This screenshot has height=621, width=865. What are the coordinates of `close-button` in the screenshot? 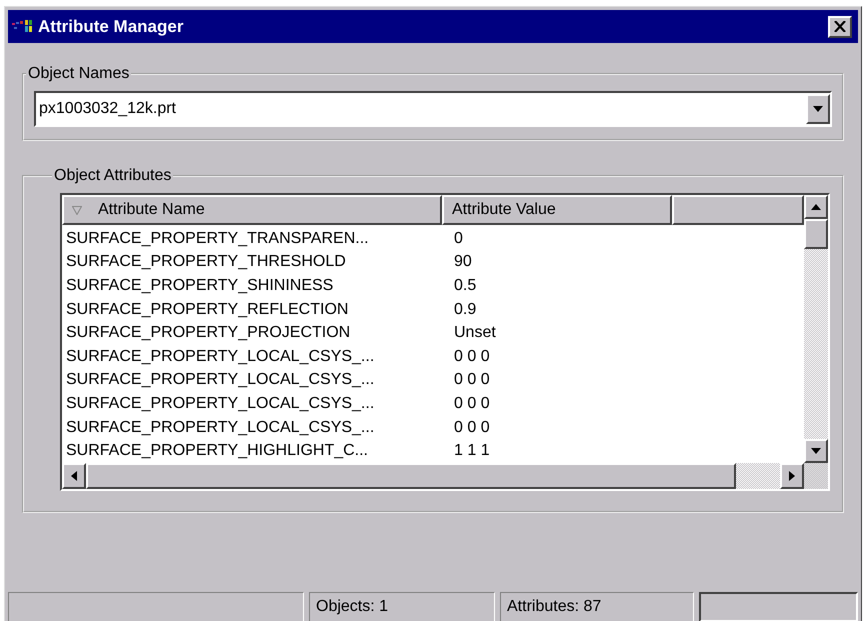 It's located at (840, 27).